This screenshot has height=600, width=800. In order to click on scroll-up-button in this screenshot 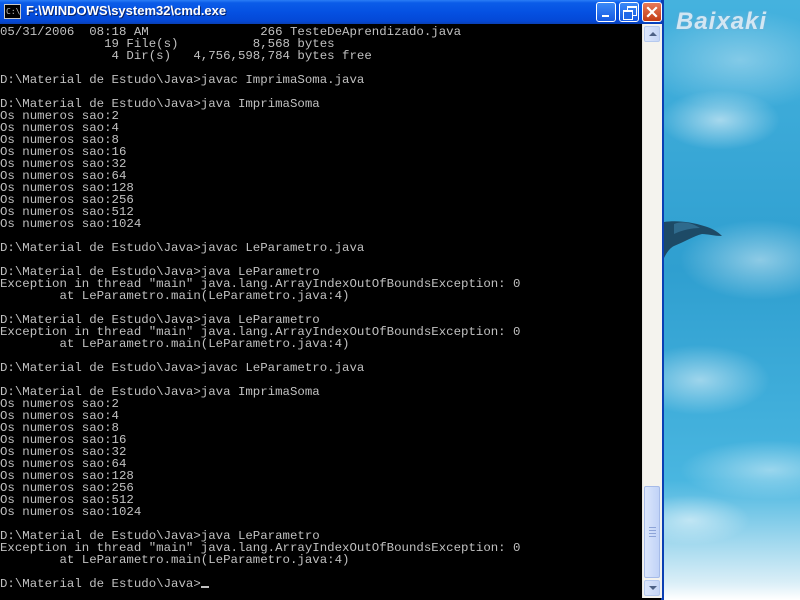, I will do `click(652, 34)`.